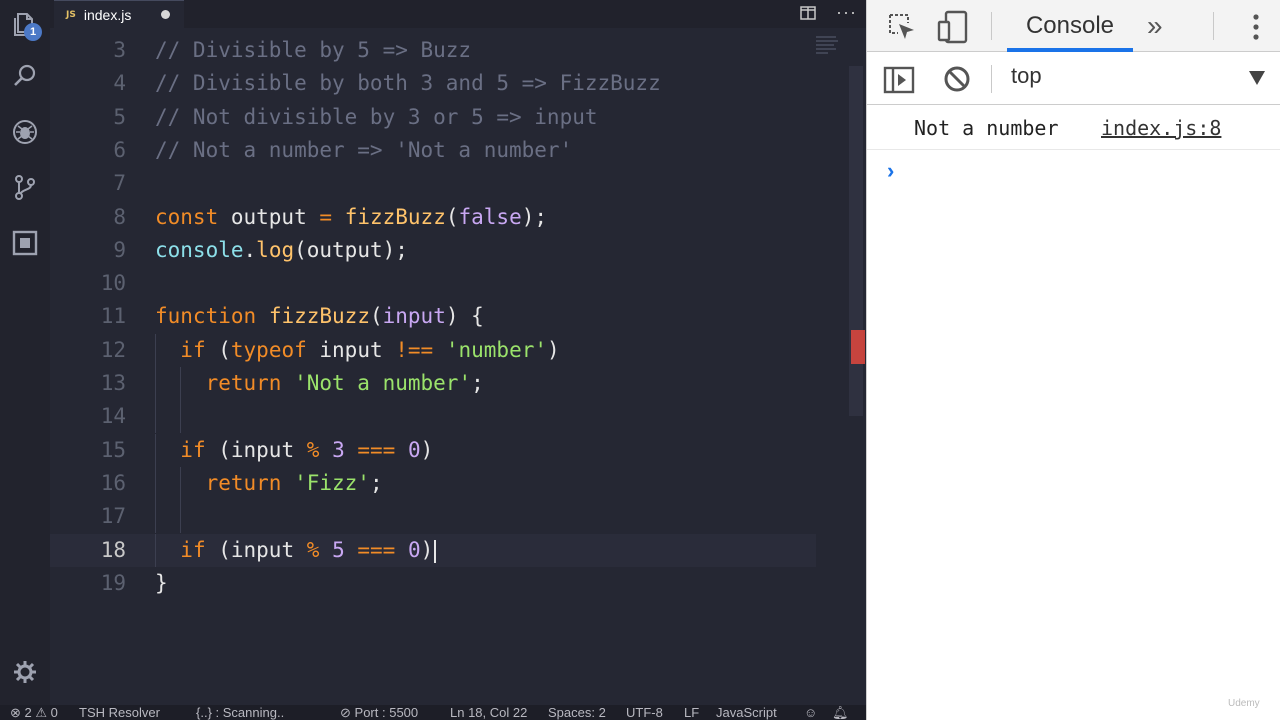 This screenshot has width=1280, height=720. Describe the element at coordinates (477, 383) in the screenshot. I see `code-token: ;` at that location.